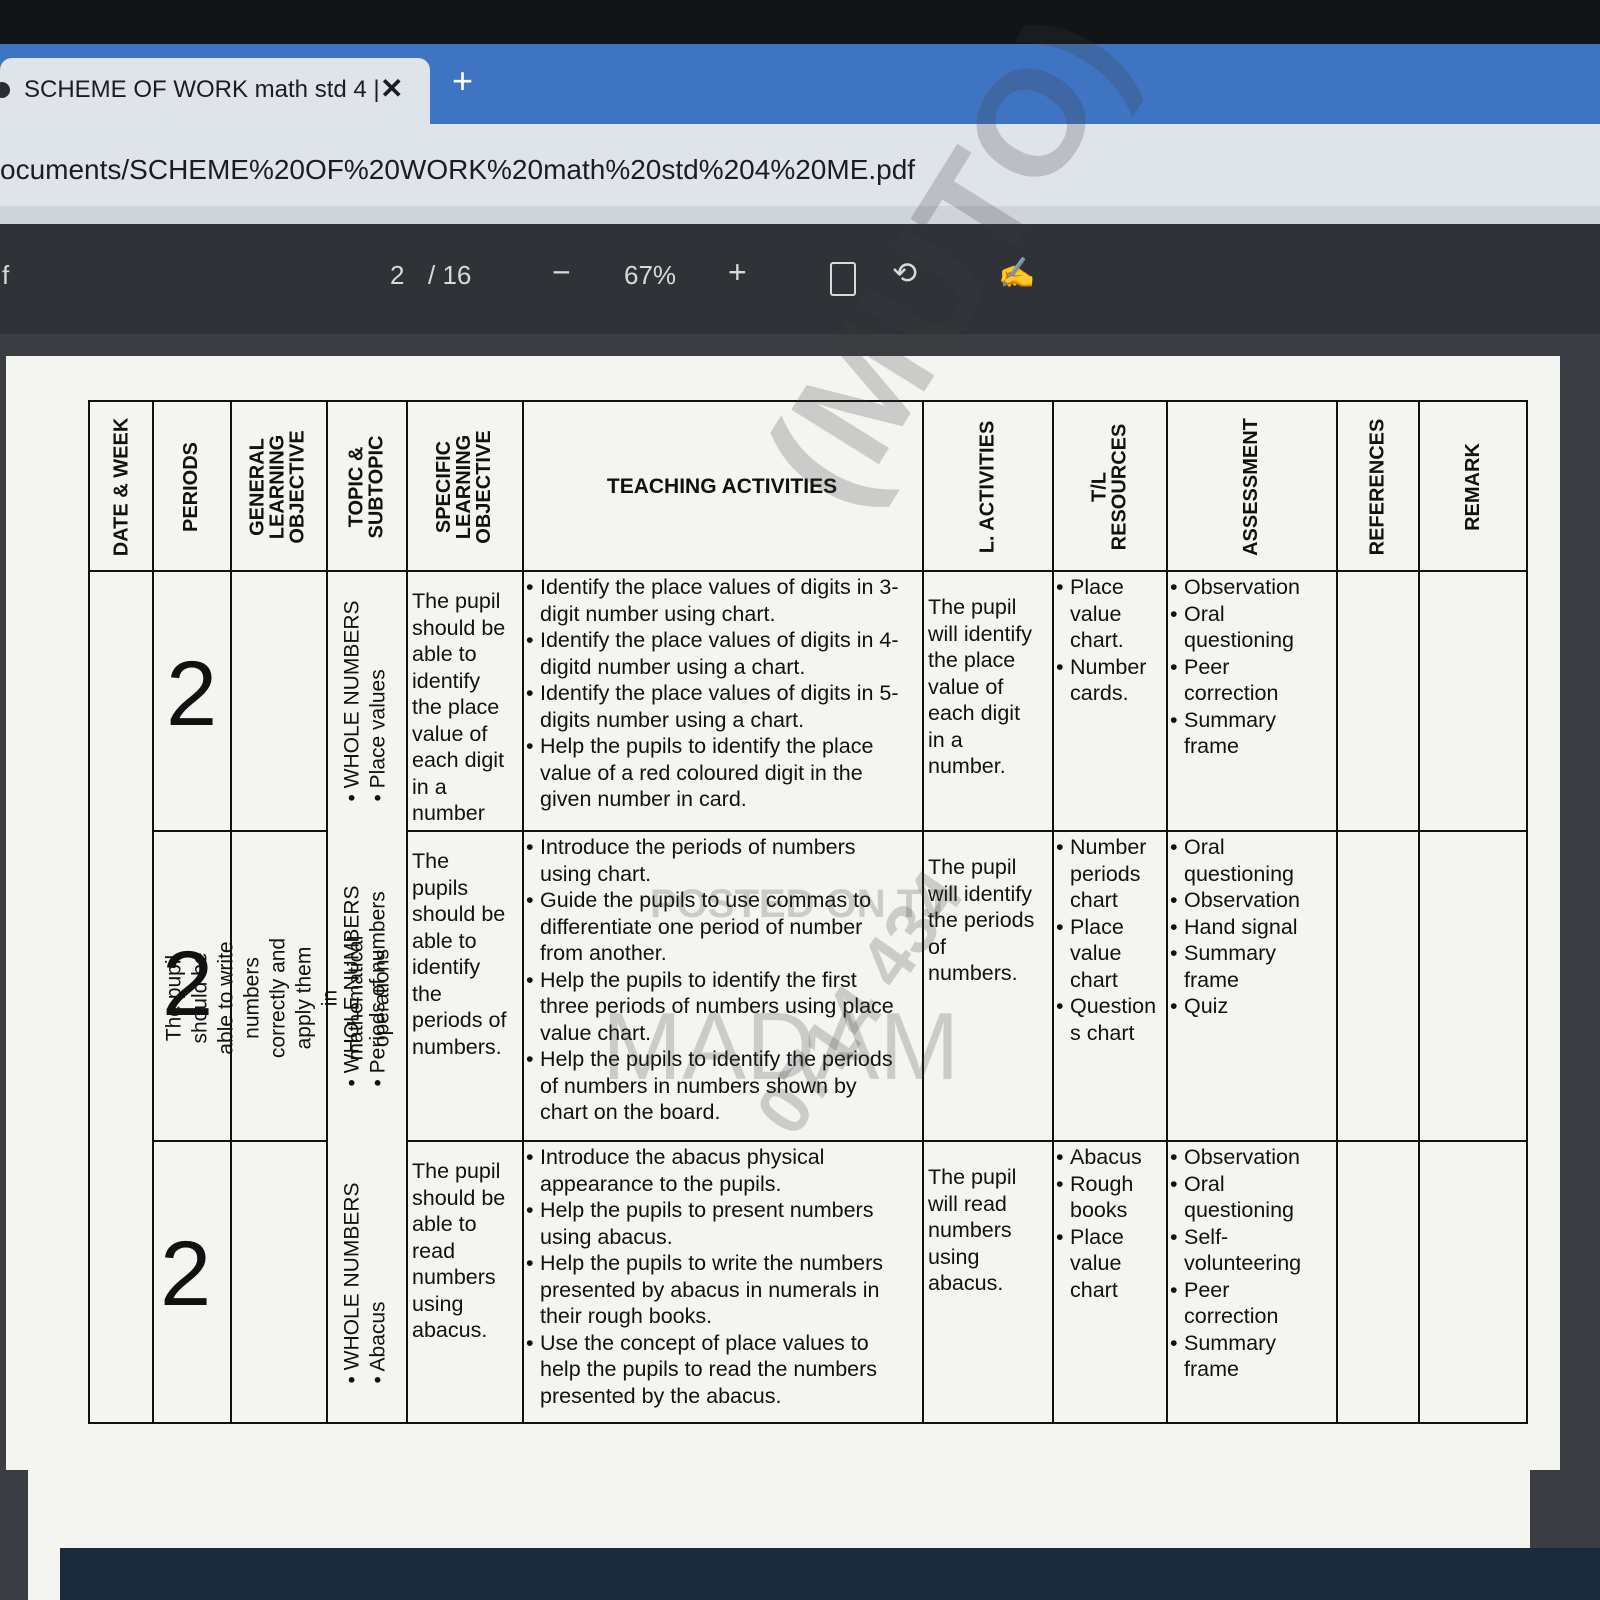  I want to click on learner-activity-line: number., so click(967, 766).